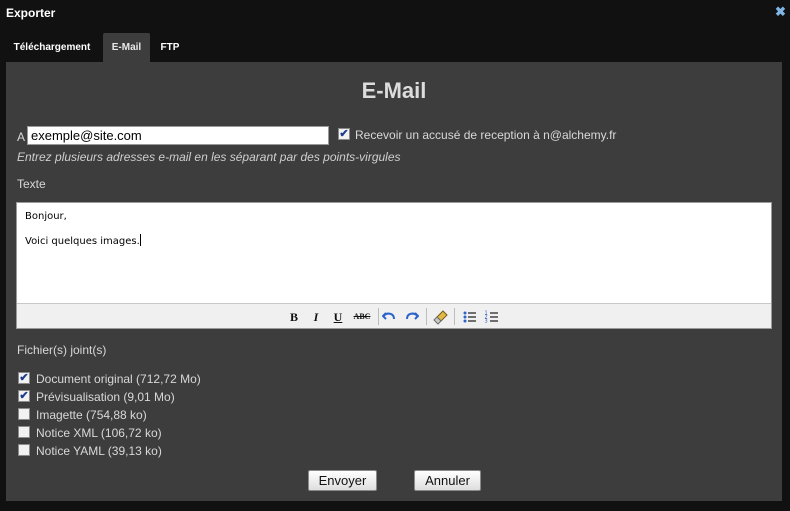  What do you see at coordinates (389, 317) in the screenshot?
I see `undo-icon` at bounding box center [389, 317].